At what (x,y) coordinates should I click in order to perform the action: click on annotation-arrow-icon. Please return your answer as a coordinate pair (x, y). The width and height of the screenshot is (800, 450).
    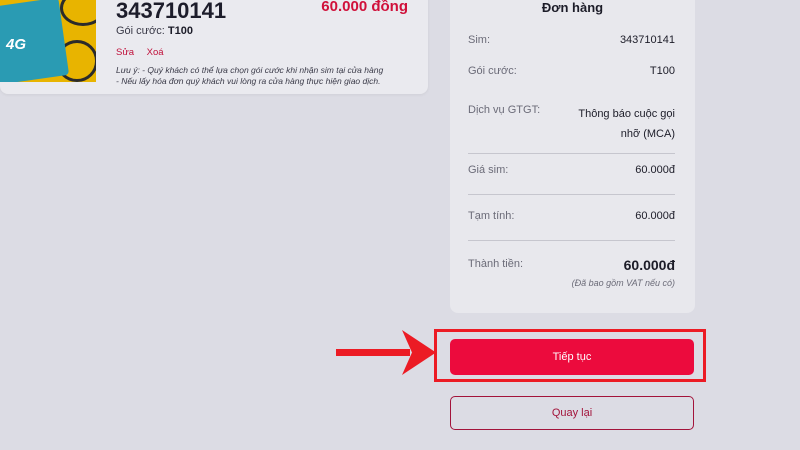
    Looking at the image, I should click on (386, 352).